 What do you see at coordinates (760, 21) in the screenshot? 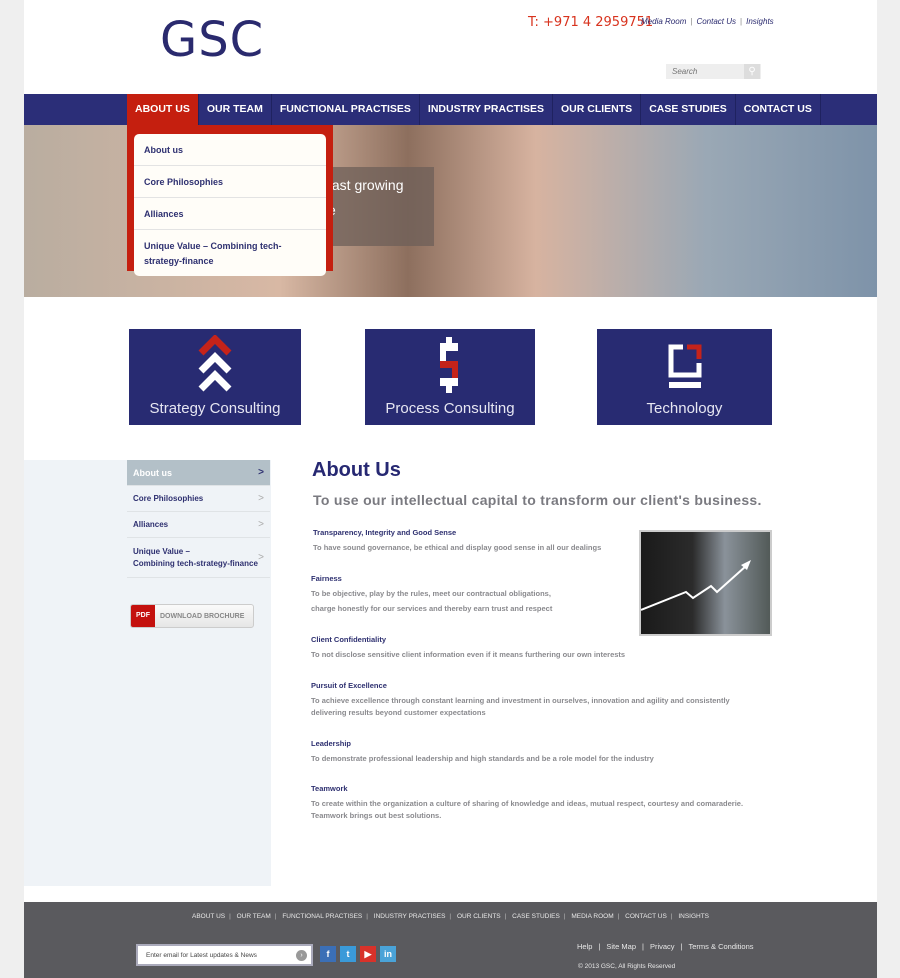
I see `top-link-insights: Insights` at bounding box center [760, 21].